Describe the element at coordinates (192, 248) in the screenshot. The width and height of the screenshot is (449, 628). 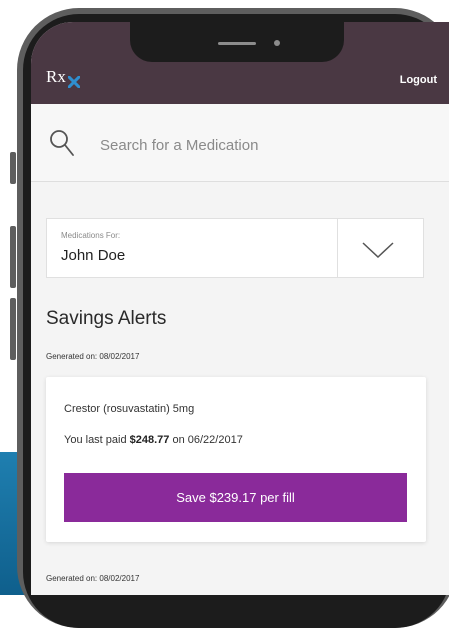
I see `medications-for-value: Medications For: John Doe` at that location.